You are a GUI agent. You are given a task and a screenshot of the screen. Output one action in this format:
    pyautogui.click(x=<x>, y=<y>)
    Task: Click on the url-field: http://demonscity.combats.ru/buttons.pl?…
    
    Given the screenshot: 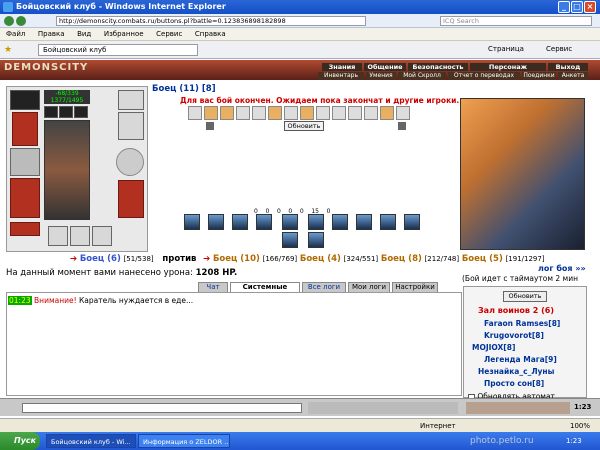 What is the action you would take?
    pyautogui.click(x=211, y=21)
    